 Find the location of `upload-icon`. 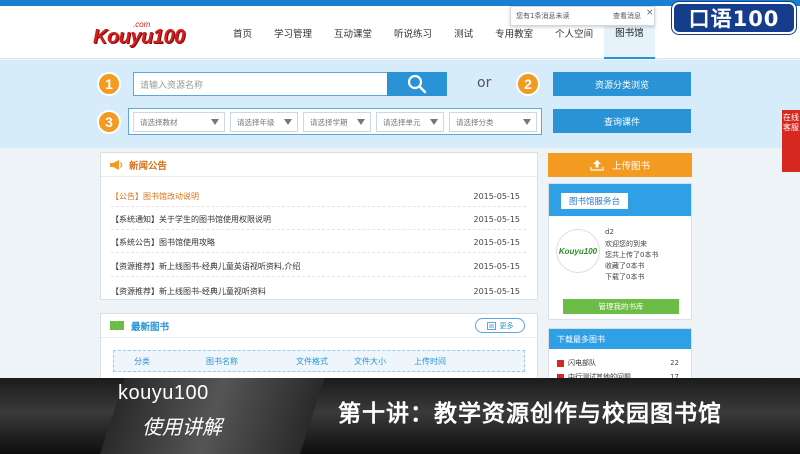

upload-icon is located at coordinates (597, 165).